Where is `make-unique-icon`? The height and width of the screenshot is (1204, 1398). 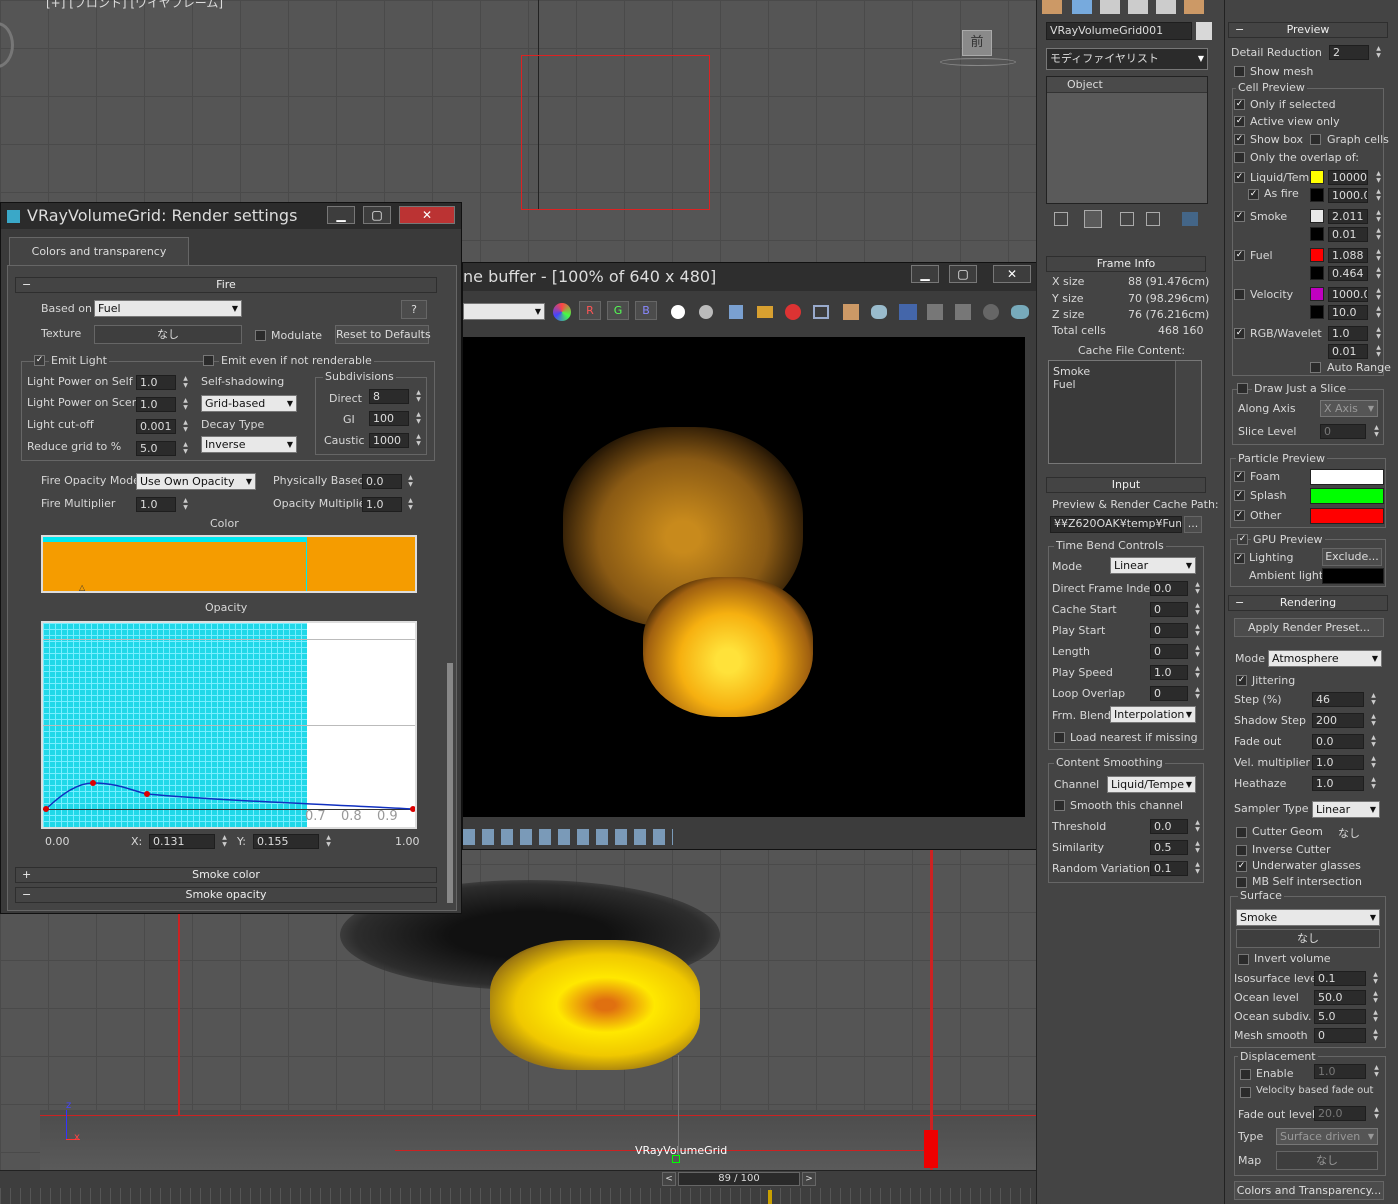
make-unique-icon is located at coordinates (1127, 219).